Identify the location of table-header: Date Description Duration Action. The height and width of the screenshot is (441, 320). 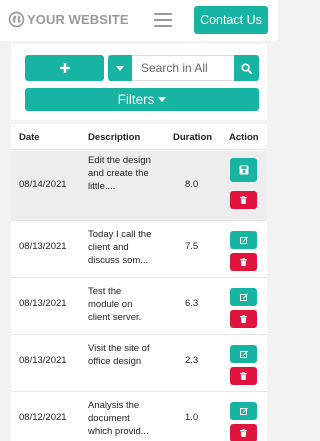
(139, 137).